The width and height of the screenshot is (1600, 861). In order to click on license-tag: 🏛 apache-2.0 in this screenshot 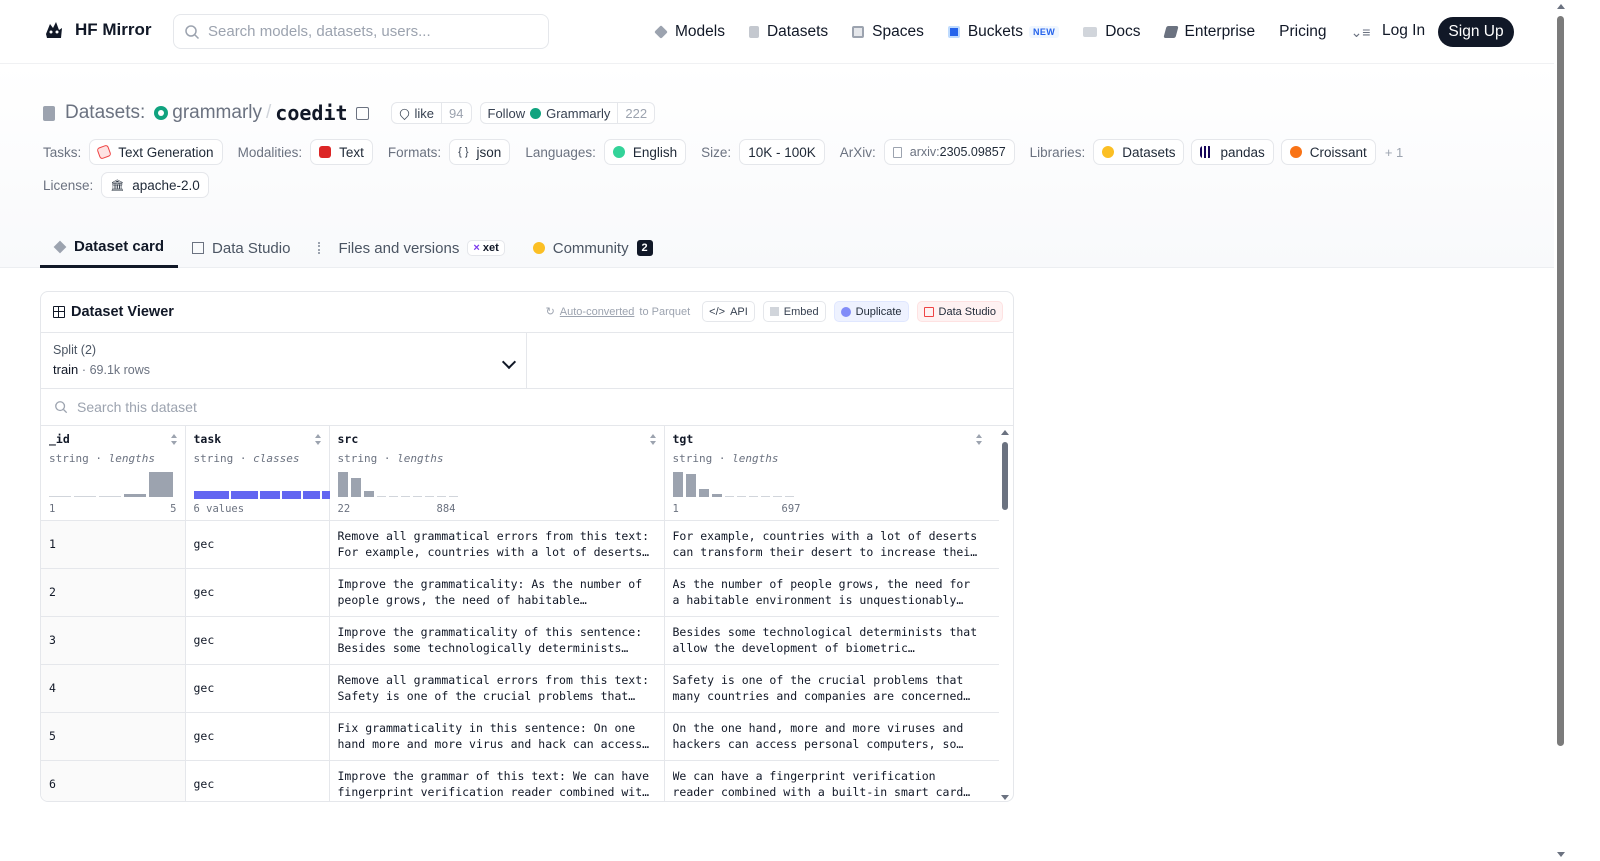, I will do `click(155, 185)`.